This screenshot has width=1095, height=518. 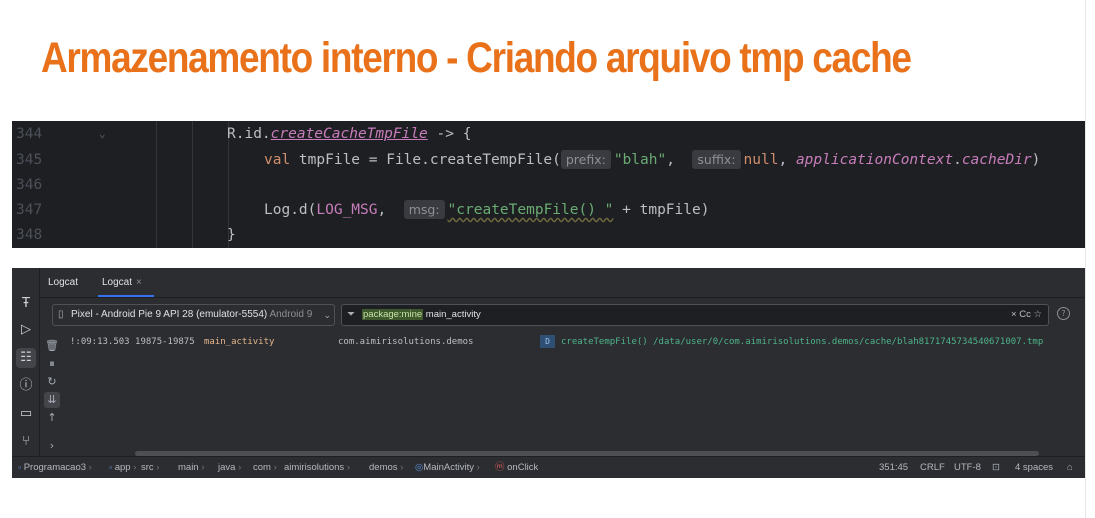 I want to click on breadcrumb-item: ▫ Programacao3 ›, so click(x=55, y=467).